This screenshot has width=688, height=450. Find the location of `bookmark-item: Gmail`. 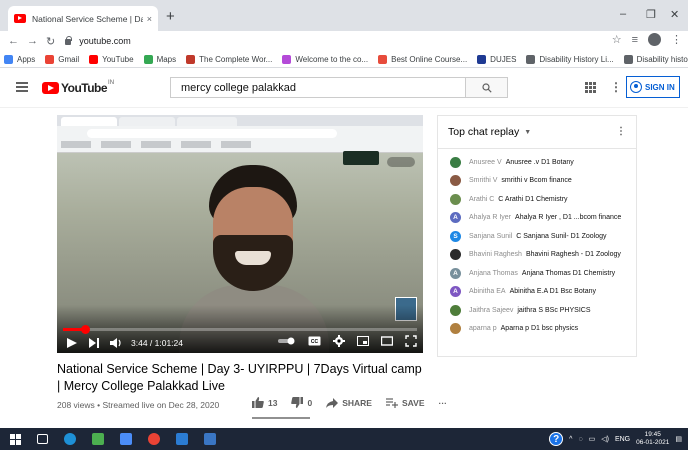

bookmark-item: Gmail is located at coordinates (62, 59).